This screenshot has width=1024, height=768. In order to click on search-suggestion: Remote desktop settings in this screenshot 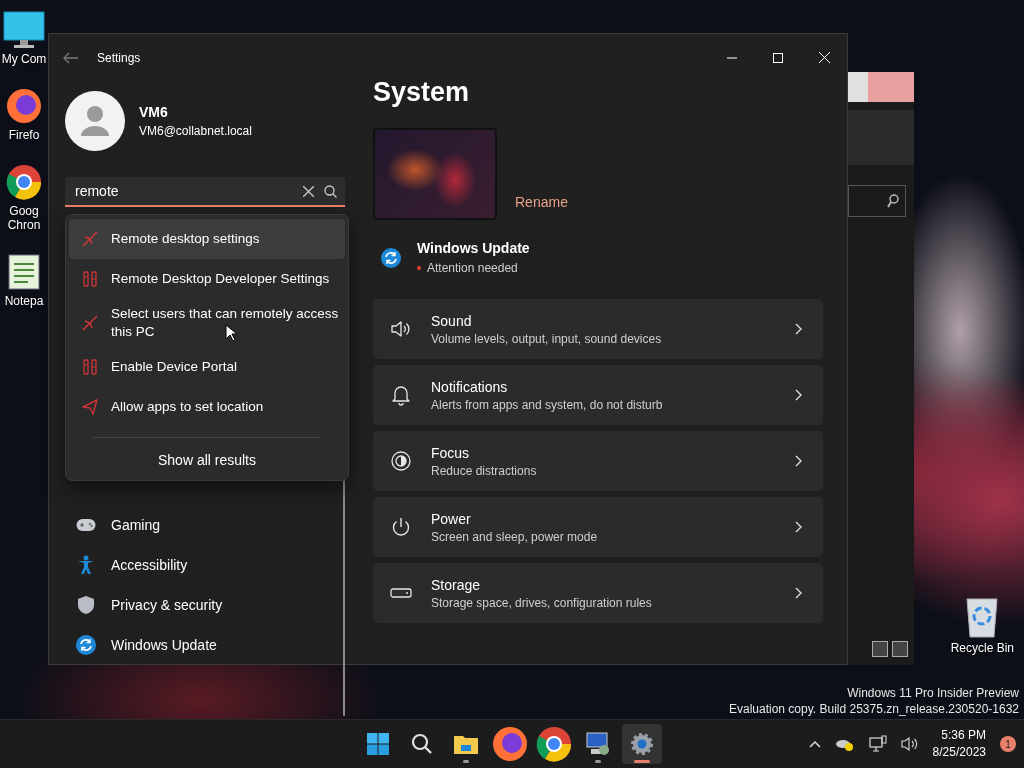, I will do `click(207, 239)`.